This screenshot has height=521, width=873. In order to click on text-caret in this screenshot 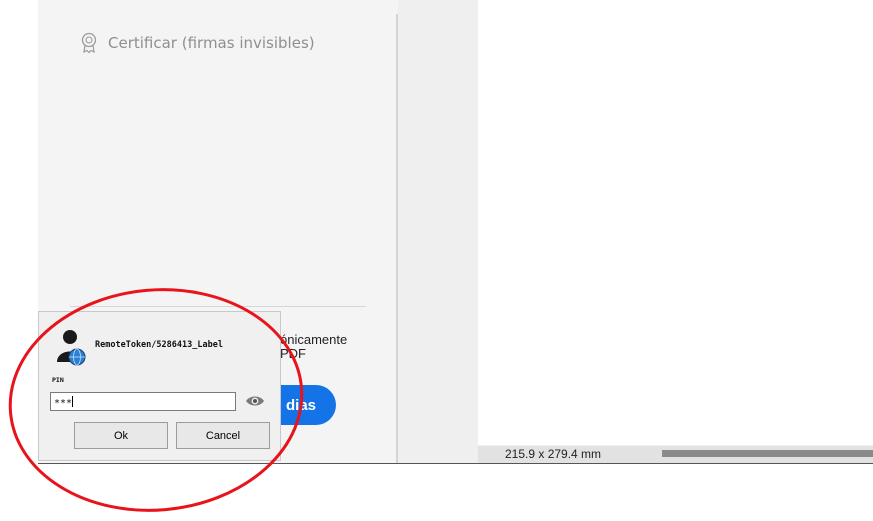, I will do `click(73, 401)`.